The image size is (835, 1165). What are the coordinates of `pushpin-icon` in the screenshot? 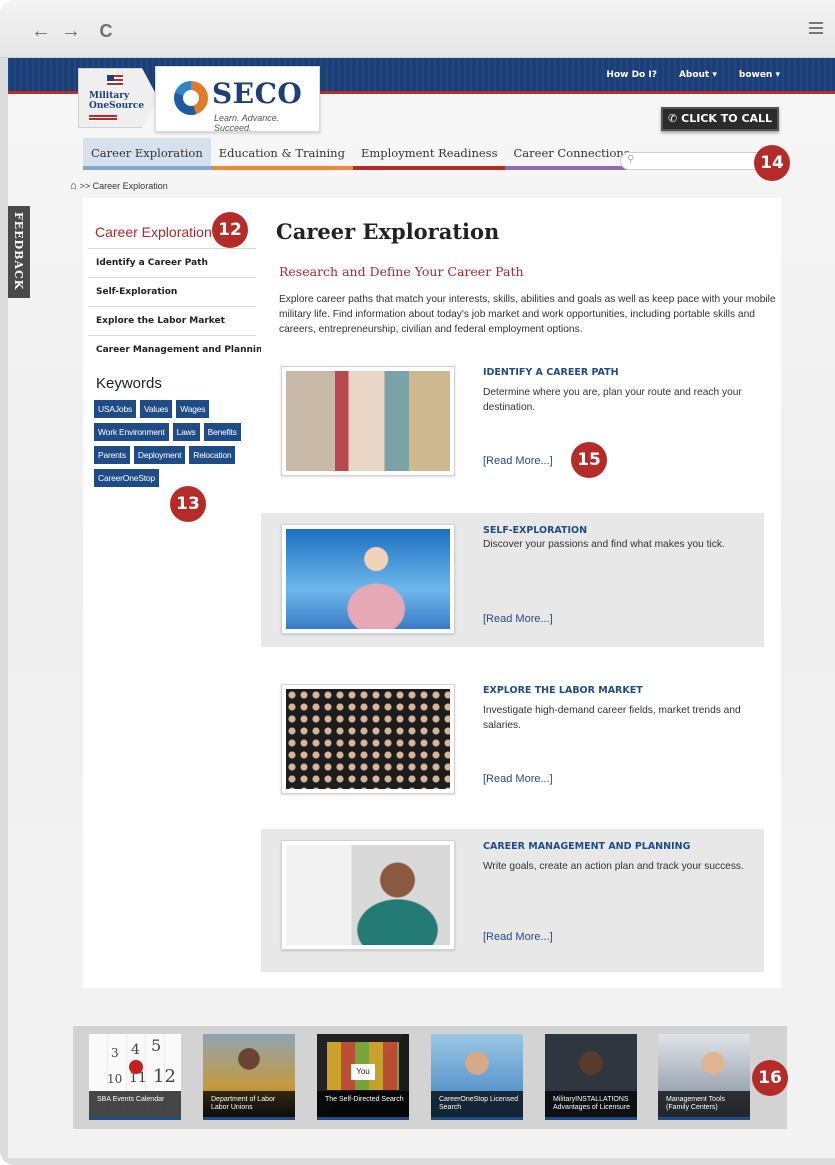 It's located at (136, 1067).